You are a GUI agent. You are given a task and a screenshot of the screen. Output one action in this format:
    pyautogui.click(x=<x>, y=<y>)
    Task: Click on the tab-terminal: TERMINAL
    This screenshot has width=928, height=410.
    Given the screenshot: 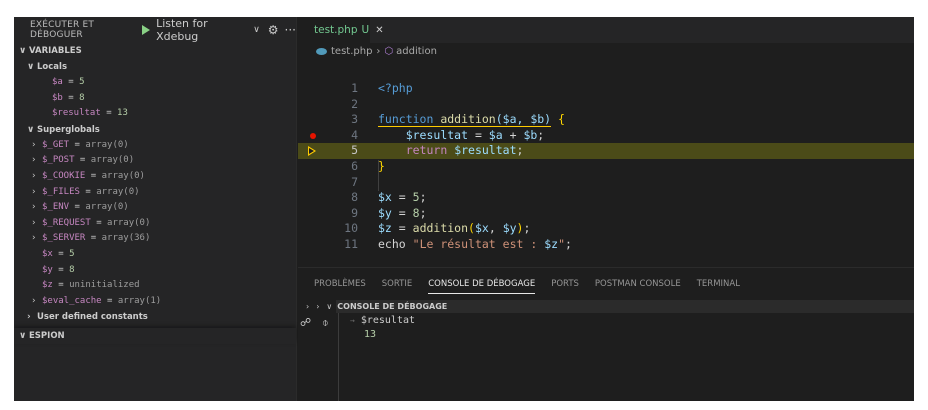 What is the action you would take?
    pyautogui.click(x=718, y=284)
    